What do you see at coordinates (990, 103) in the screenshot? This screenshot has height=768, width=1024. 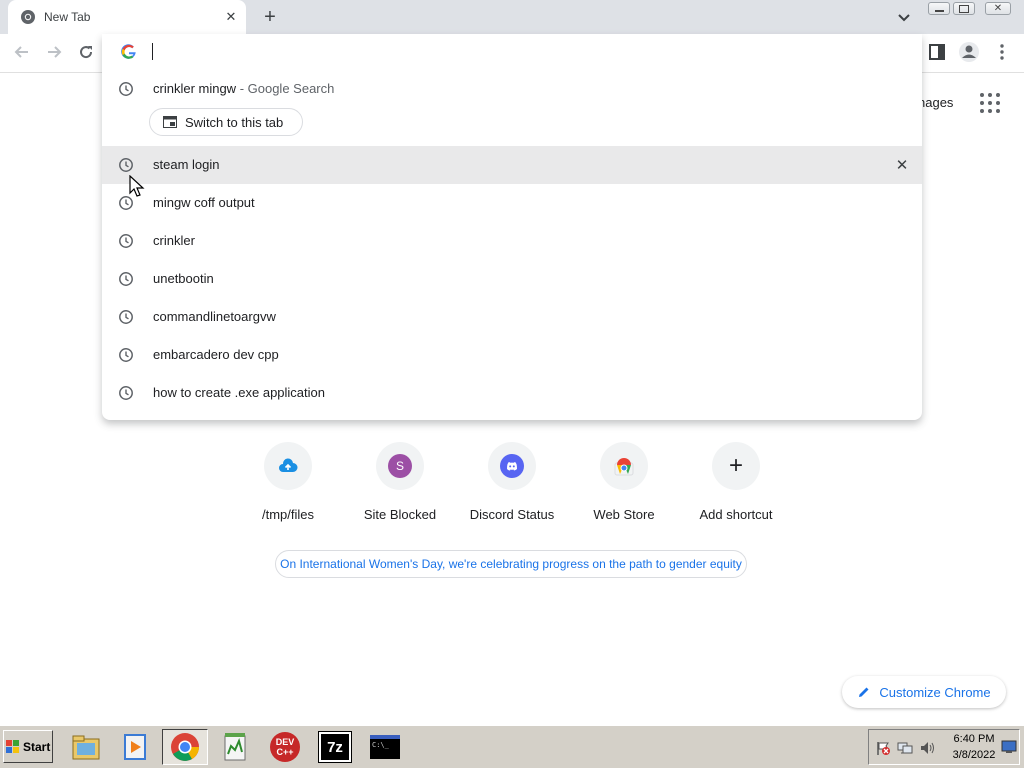 I see `apps-grid-icon` at bounding box center [990, 103].